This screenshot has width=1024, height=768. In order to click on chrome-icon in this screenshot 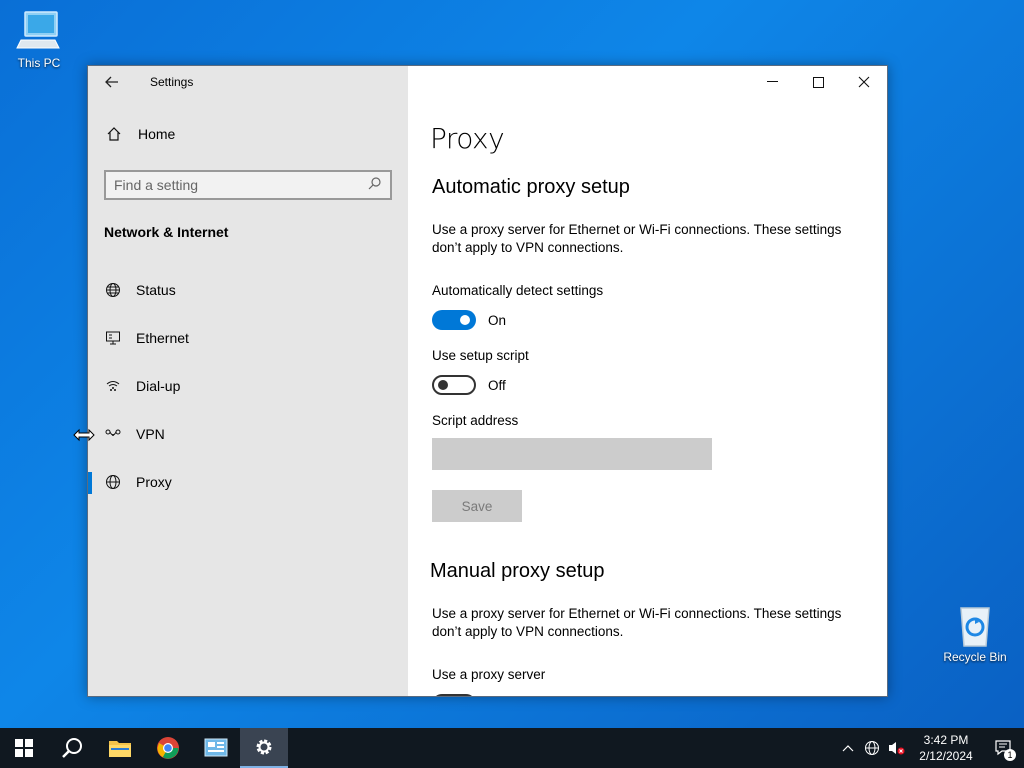, I will do `click(168, 748)`.